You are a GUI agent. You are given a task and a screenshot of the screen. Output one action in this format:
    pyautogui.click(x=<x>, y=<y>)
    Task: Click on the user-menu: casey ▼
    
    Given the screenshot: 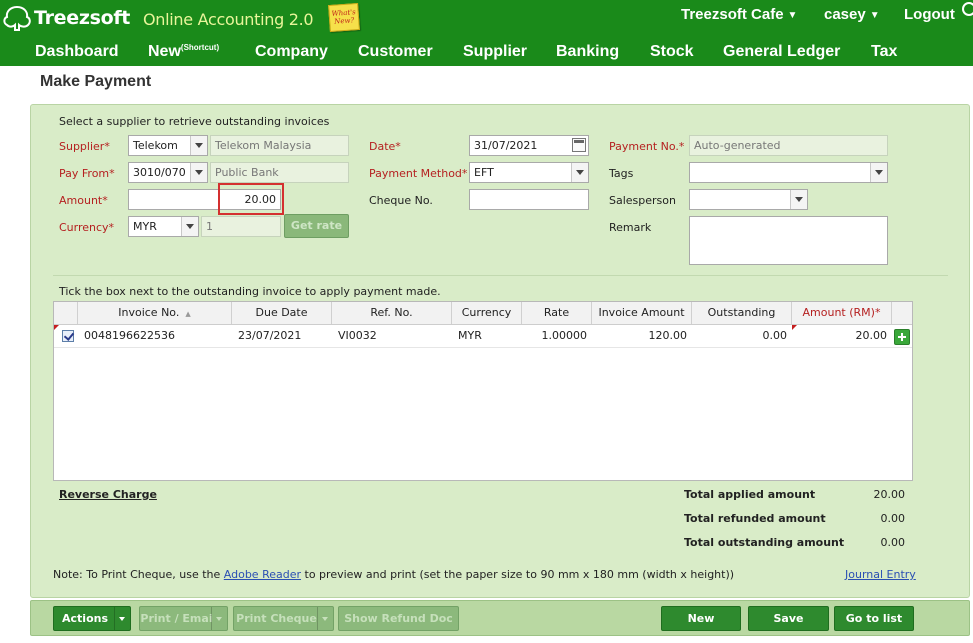 What is the action you would take?
    pyautogui.click(x=852, y=14)
    